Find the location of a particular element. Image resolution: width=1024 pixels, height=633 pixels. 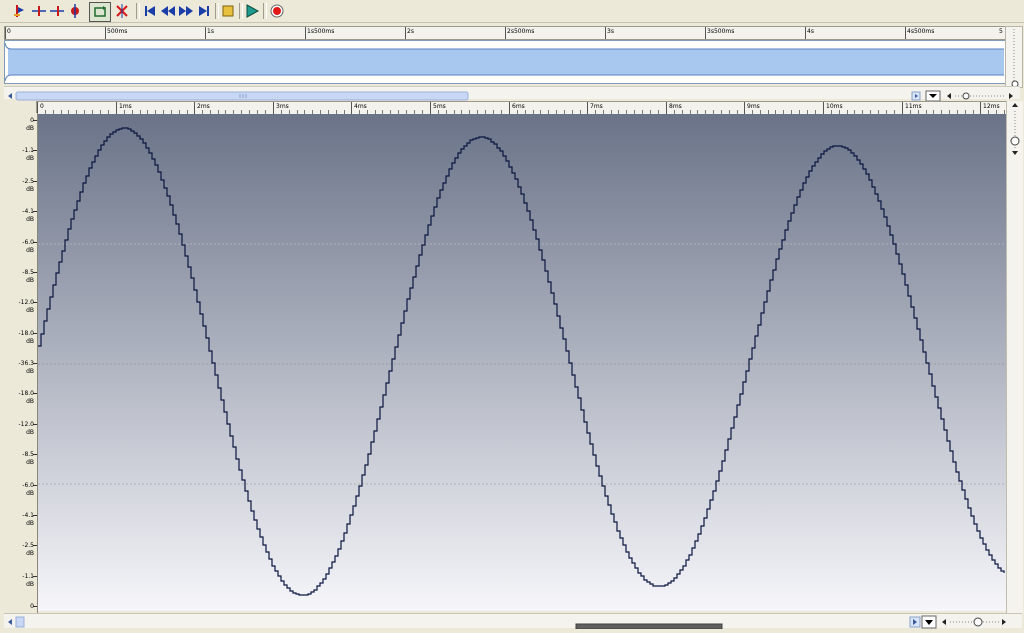

main-hzoom-knob is located at coordinates (978, 622).